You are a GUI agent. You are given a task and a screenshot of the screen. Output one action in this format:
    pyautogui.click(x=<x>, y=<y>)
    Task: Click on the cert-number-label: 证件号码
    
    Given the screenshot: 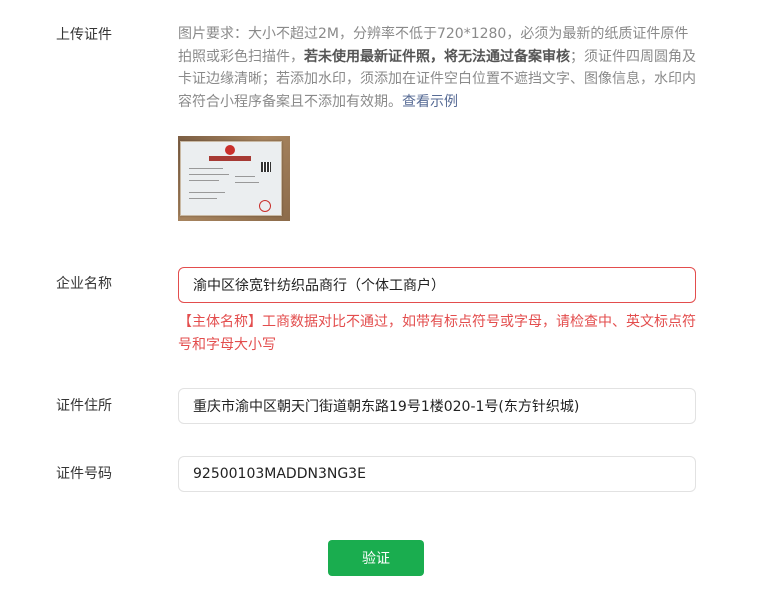 What is the action you would take?
    pyautogui.click(x=84, y=474)
    